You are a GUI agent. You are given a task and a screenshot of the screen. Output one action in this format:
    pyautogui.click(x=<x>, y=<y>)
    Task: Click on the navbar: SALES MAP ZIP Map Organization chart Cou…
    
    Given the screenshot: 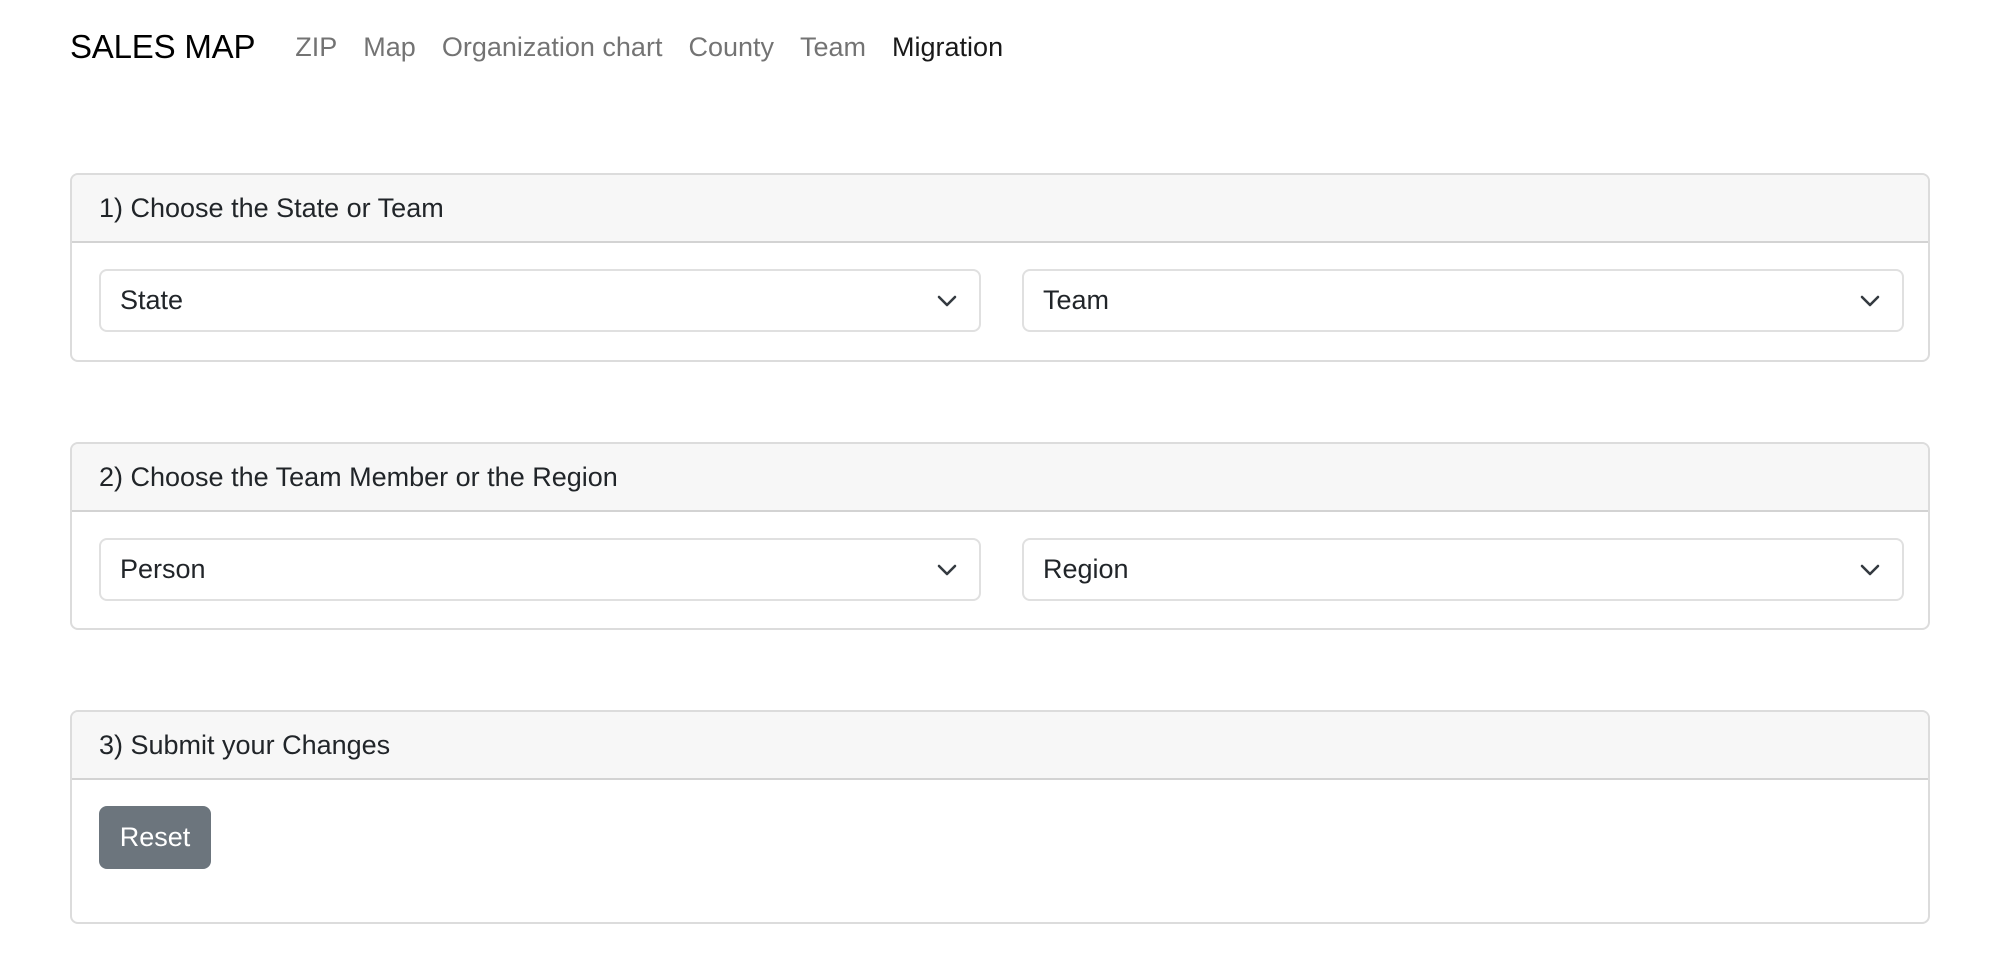 What is the action you would take?
    pyautogui.click(x=549, y=47)
    